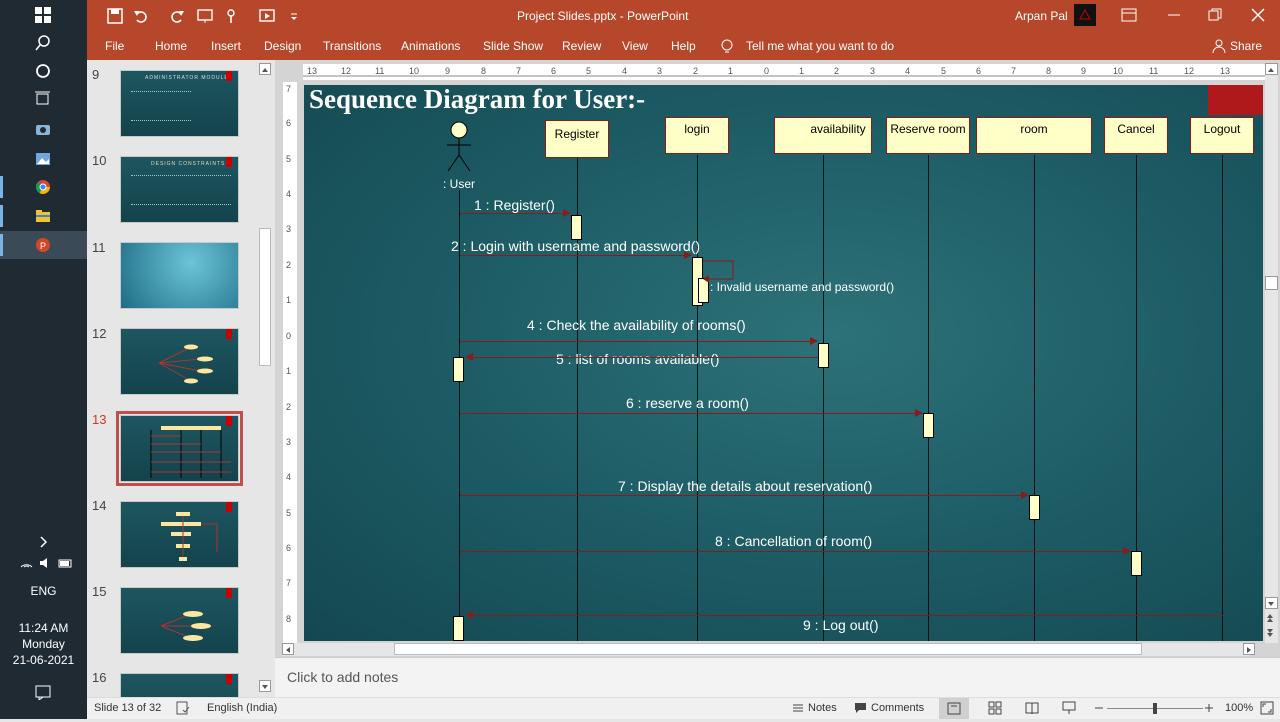  Describe the element at coordinates (518, 71) in the screenshot. I see `svg-text: 7` at that location.